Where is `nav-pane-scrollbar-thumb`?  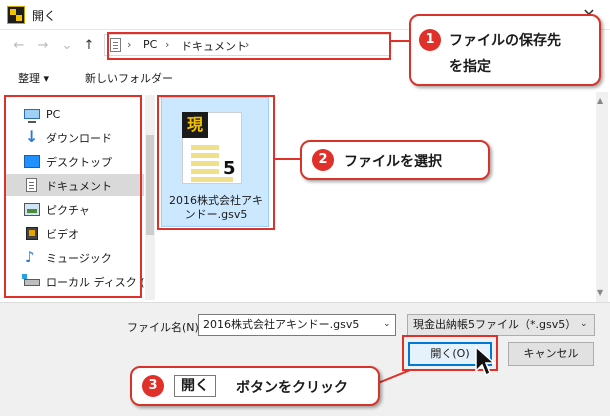
nav-pane-scrollbar-thumb is located at coordinates (150, 185).